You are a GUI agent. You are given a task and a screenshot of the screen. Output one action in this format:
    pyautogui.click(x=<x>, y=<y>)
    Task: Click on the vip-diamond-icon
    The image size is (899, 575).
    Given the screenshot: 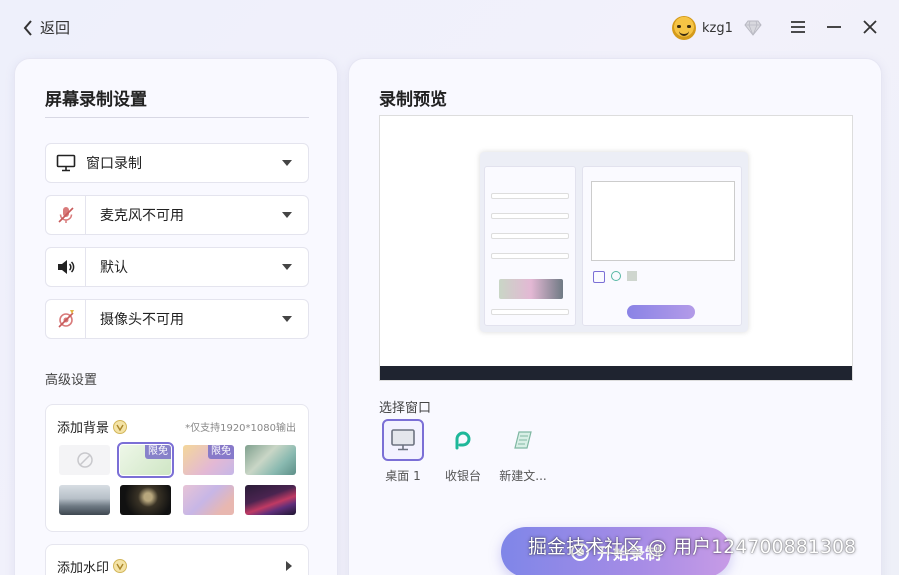 What is the action you would take?
    pyautogui.click(x=753, y=28)
    